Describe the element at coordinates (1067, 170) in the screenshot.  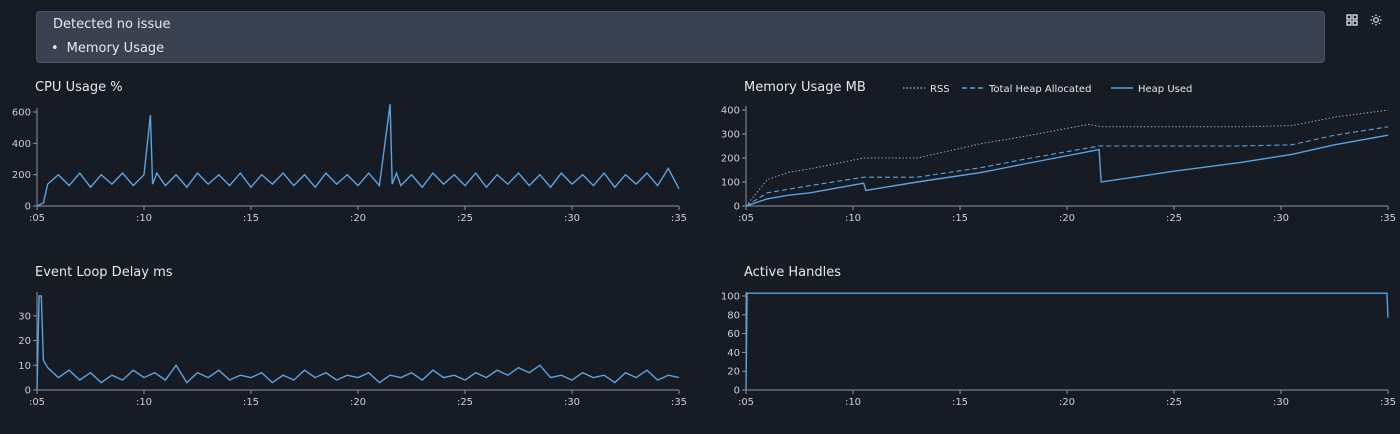
I see `series-line-heap-used` at that location.